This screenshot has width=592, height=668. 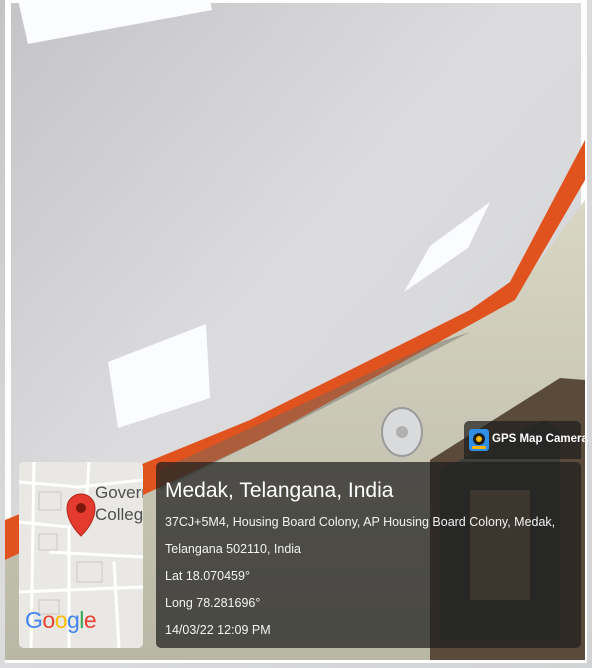 I want to click on map-place-label-line1: Govern, so click(x=119, y=492).